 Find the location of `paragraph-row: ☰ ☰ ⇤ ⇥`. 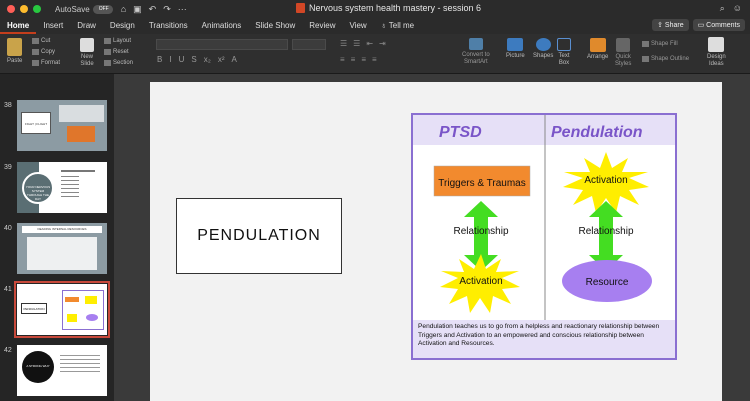

paragraph-row: ☰ ☰ ⇤ ⇥ is located at coordinates (363, 43).